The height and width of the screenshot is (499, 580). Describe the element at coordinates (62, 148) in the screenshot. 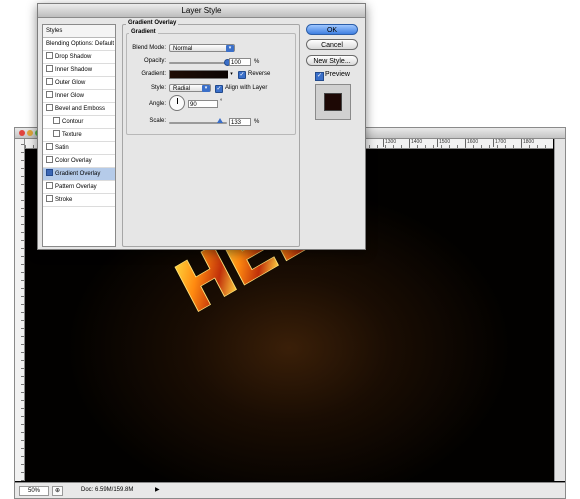

I see `style-item-label: Satin` at that location.